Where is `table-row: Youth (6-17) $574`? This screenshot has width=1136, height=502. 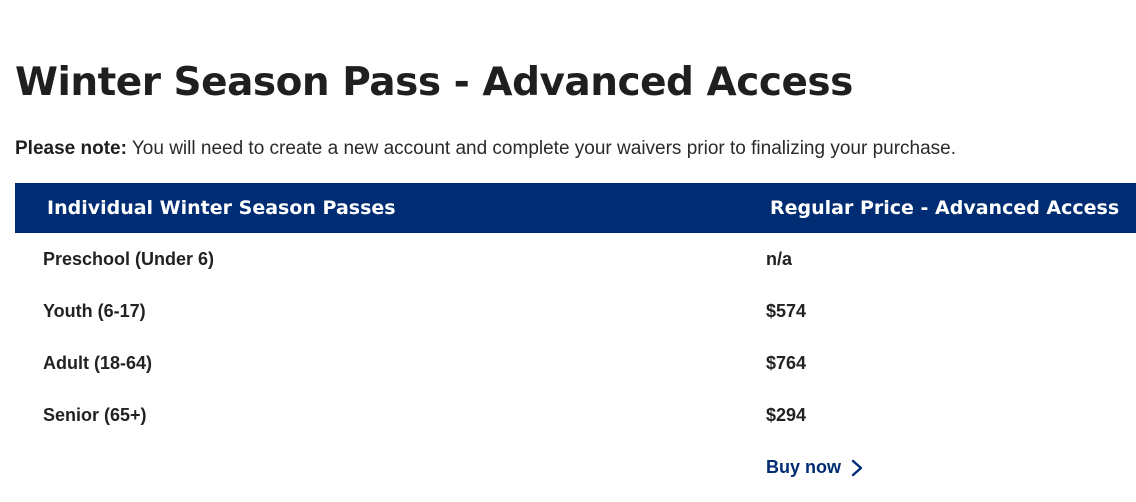 table-row: Youth (6-17) $574 is located at coordinates (575, 311).